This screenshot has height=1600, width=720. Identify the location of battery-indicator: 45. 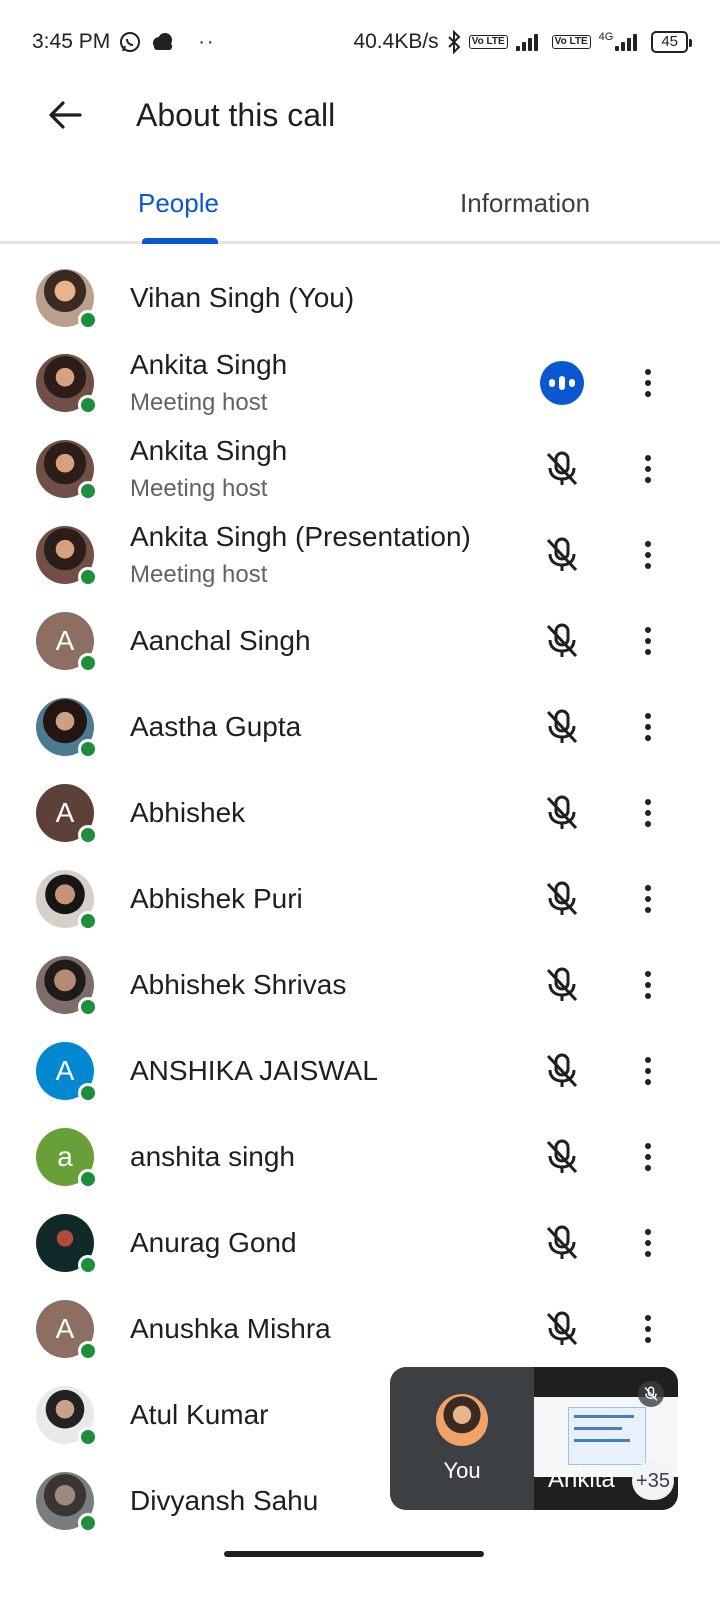
(671, 42).